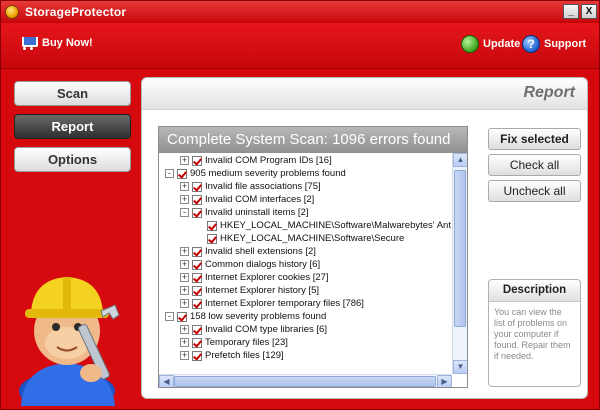 This screenshot has height=410, width=600. Describe the element at coordinates (571, 11) in the screenshot. I see `minimize-button: _` at that location.